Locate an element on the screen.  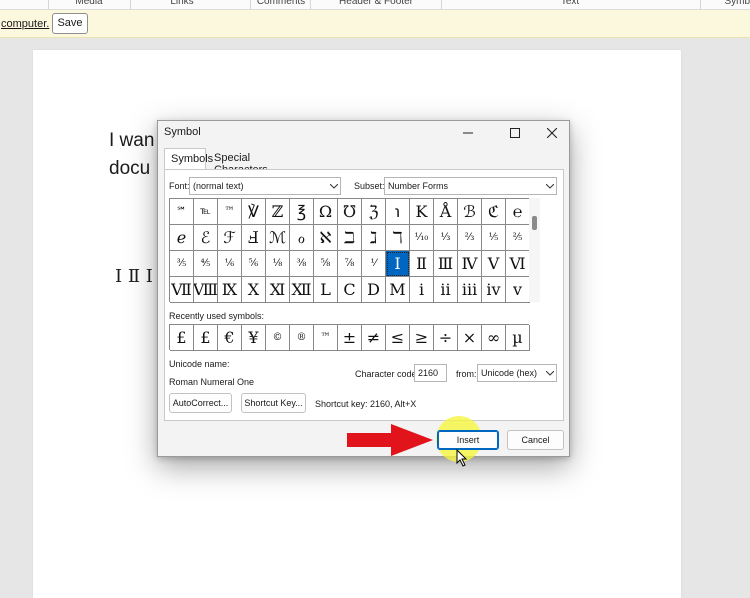
symbol-cell: ⅒ is located at coordinates (422, 238).